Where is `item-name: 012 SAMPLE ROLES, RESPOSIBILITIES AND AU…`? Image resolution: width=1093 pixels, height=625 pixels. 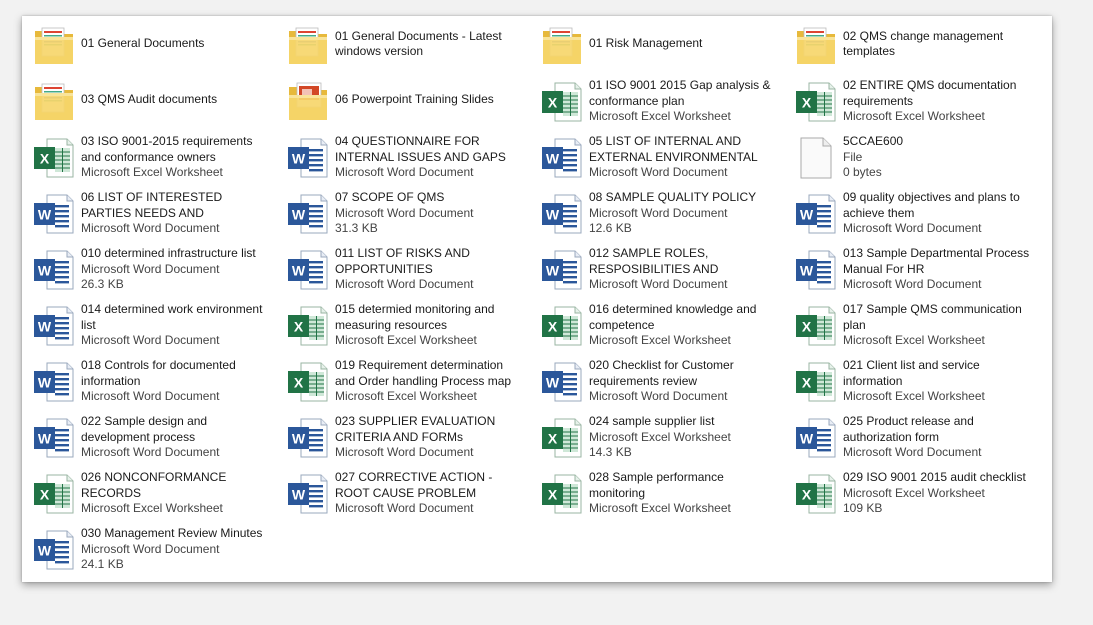 item-name: 012 SAMPLE ROLES, RESPOSIBILITIES AND AU… is located at coordinates (654, 261).